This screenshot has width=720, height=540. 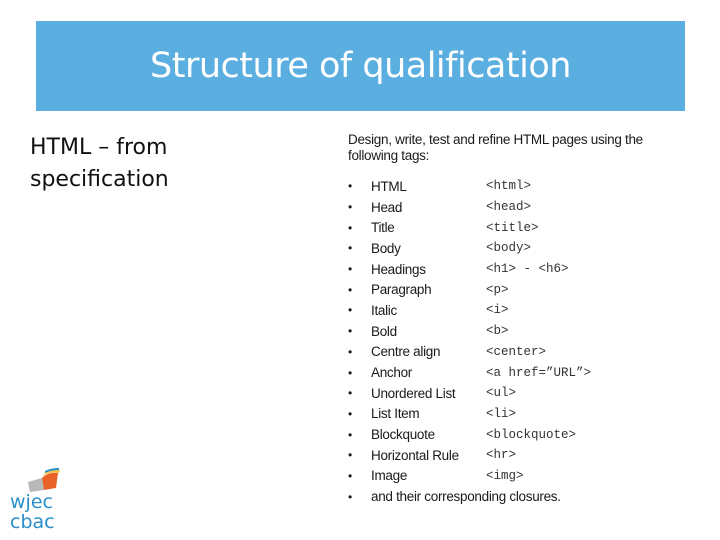 What do you see at coordinates (401, 290) in the screenshot?
I see `element-name: Paragraph` at bounding box center [401, 290].